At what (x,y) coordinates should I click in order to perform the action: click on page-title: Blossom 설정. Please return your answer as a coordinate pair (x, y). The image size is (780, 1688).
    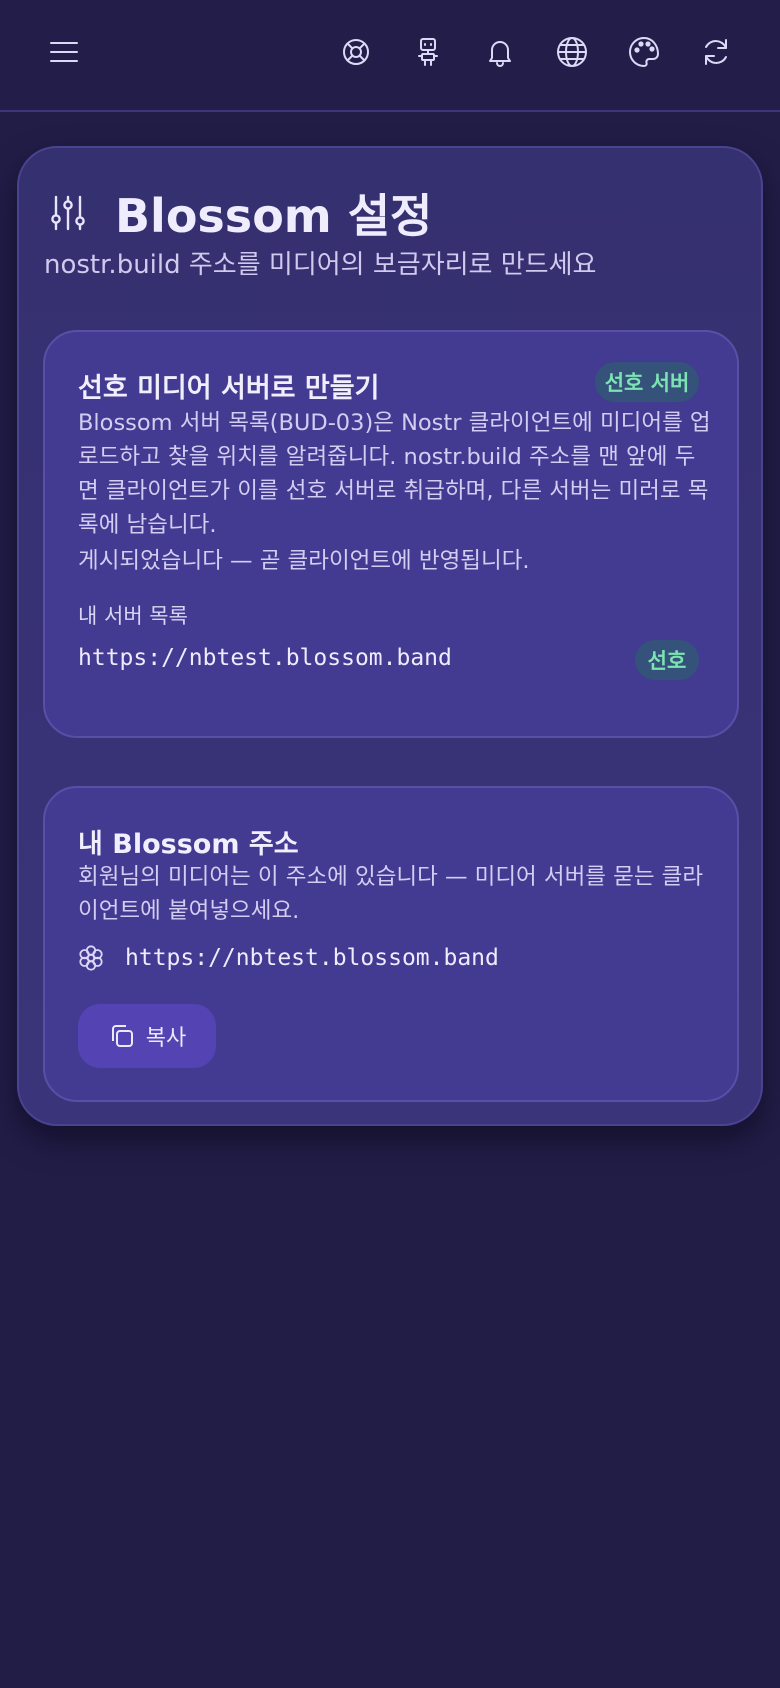
    Looking at the image, I should click on (274, 216).